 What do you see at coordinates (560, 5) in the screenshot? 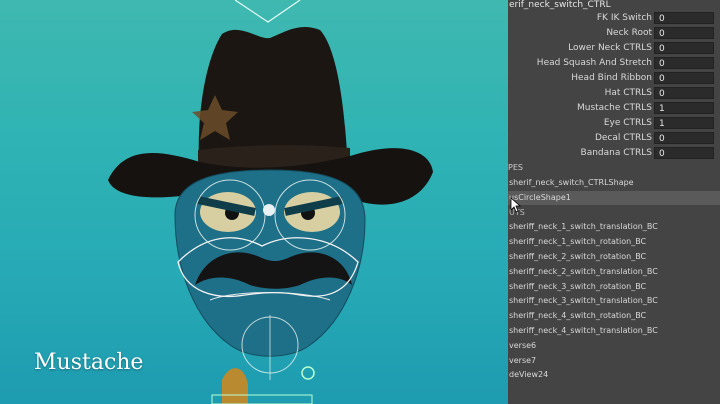
I see `channel-box-title: erif_neck_switch_CTRL` at bounding box center [560, 5].